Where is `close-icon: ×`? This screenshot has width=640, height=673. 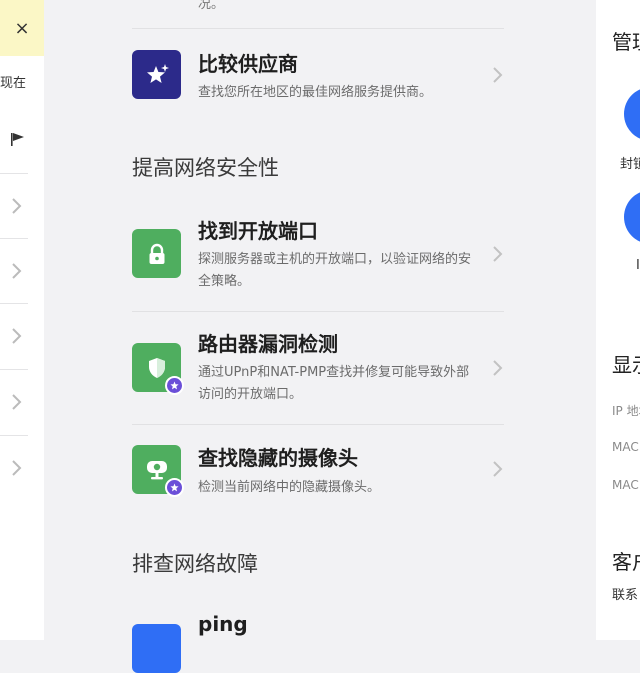
close-icon: × is located at coordinates (22, 28).